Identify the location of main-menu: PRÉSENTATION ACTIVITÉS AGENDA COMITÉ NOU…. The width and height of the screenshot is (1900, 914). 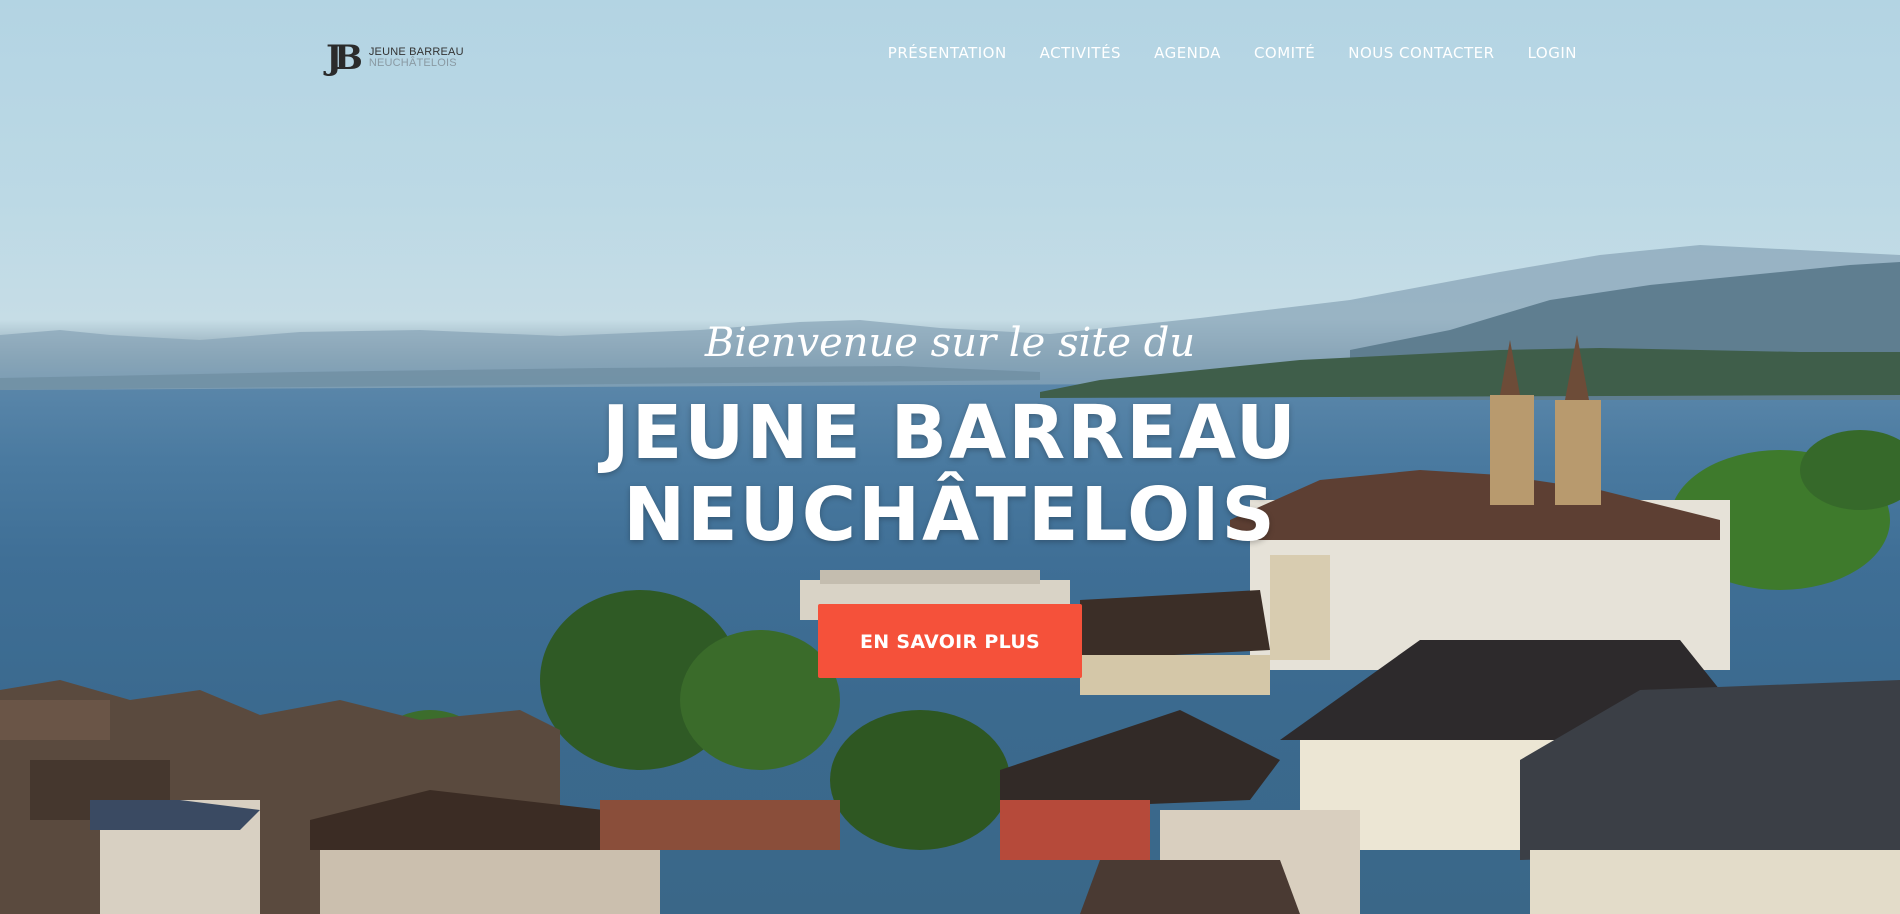
(1232, 53).